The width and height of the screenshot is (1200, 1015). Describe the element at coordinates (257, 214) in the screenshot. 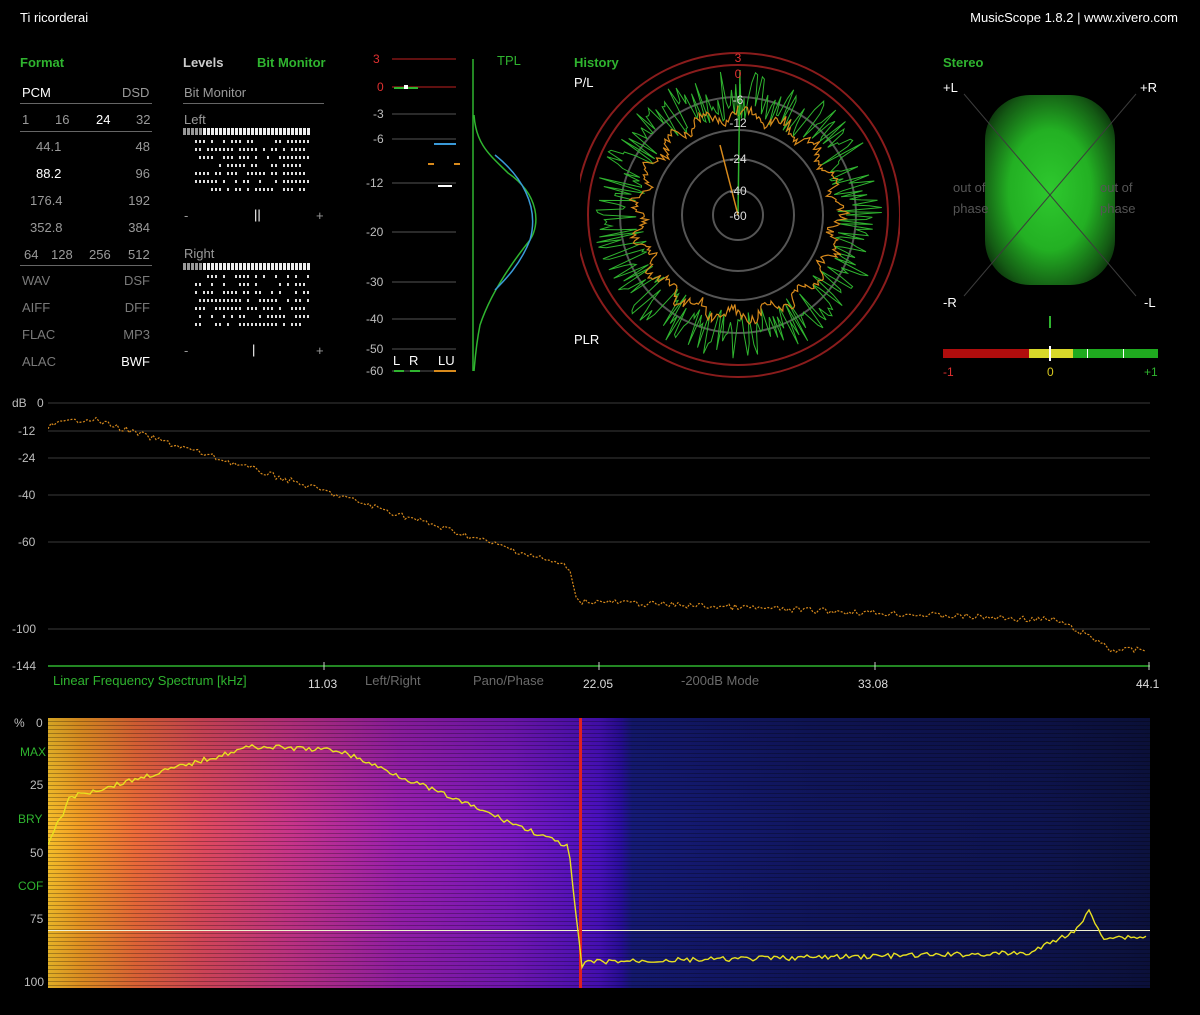

I see `bit-monitor-left-marker: ||` at that location.